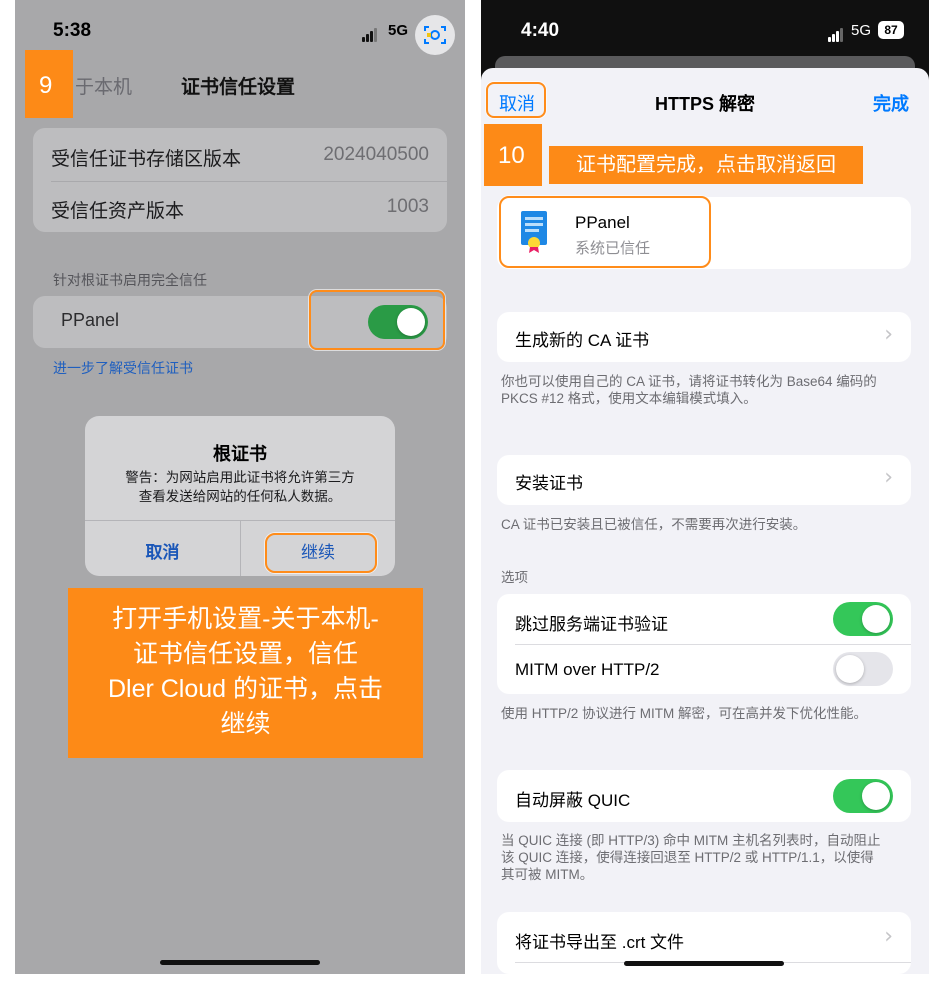 The width and height of the screenshot is (933, 982). Describe the element at coordinates (549, 483) in the screenshot. I see `row-label: 安装证书` at that location.